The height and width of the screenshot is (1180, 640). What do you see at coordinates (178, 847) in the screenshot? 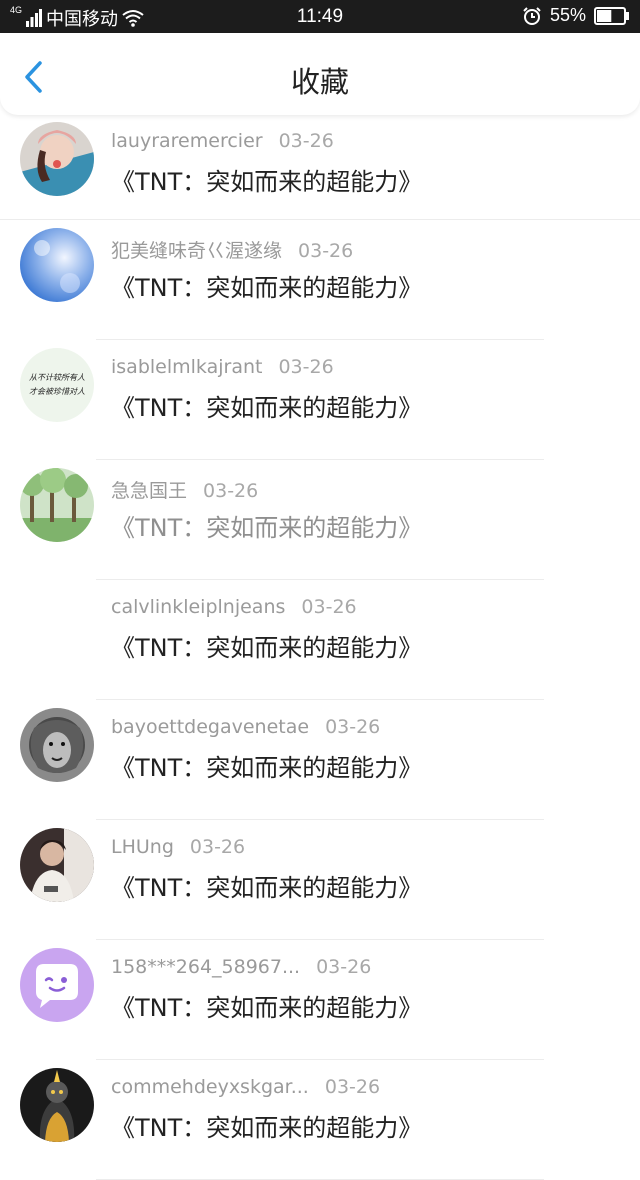
I see `item-meta: LHUng 03-26` at bounding box center [178, 847].